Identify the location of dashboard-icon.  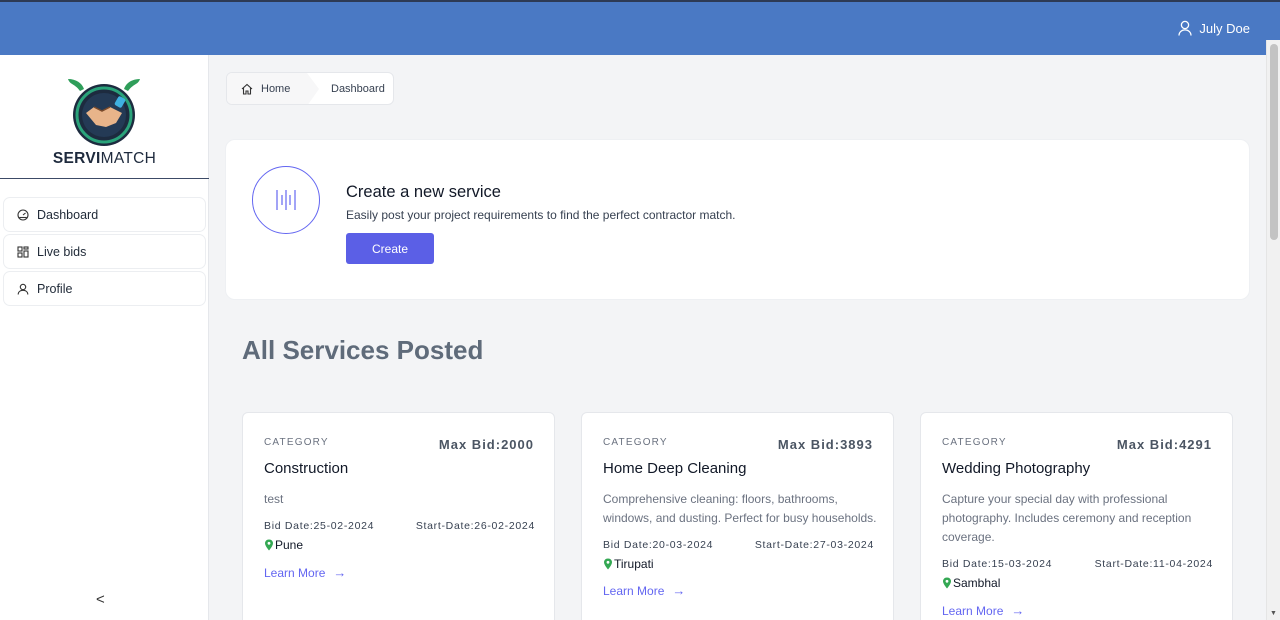
(23, 214).